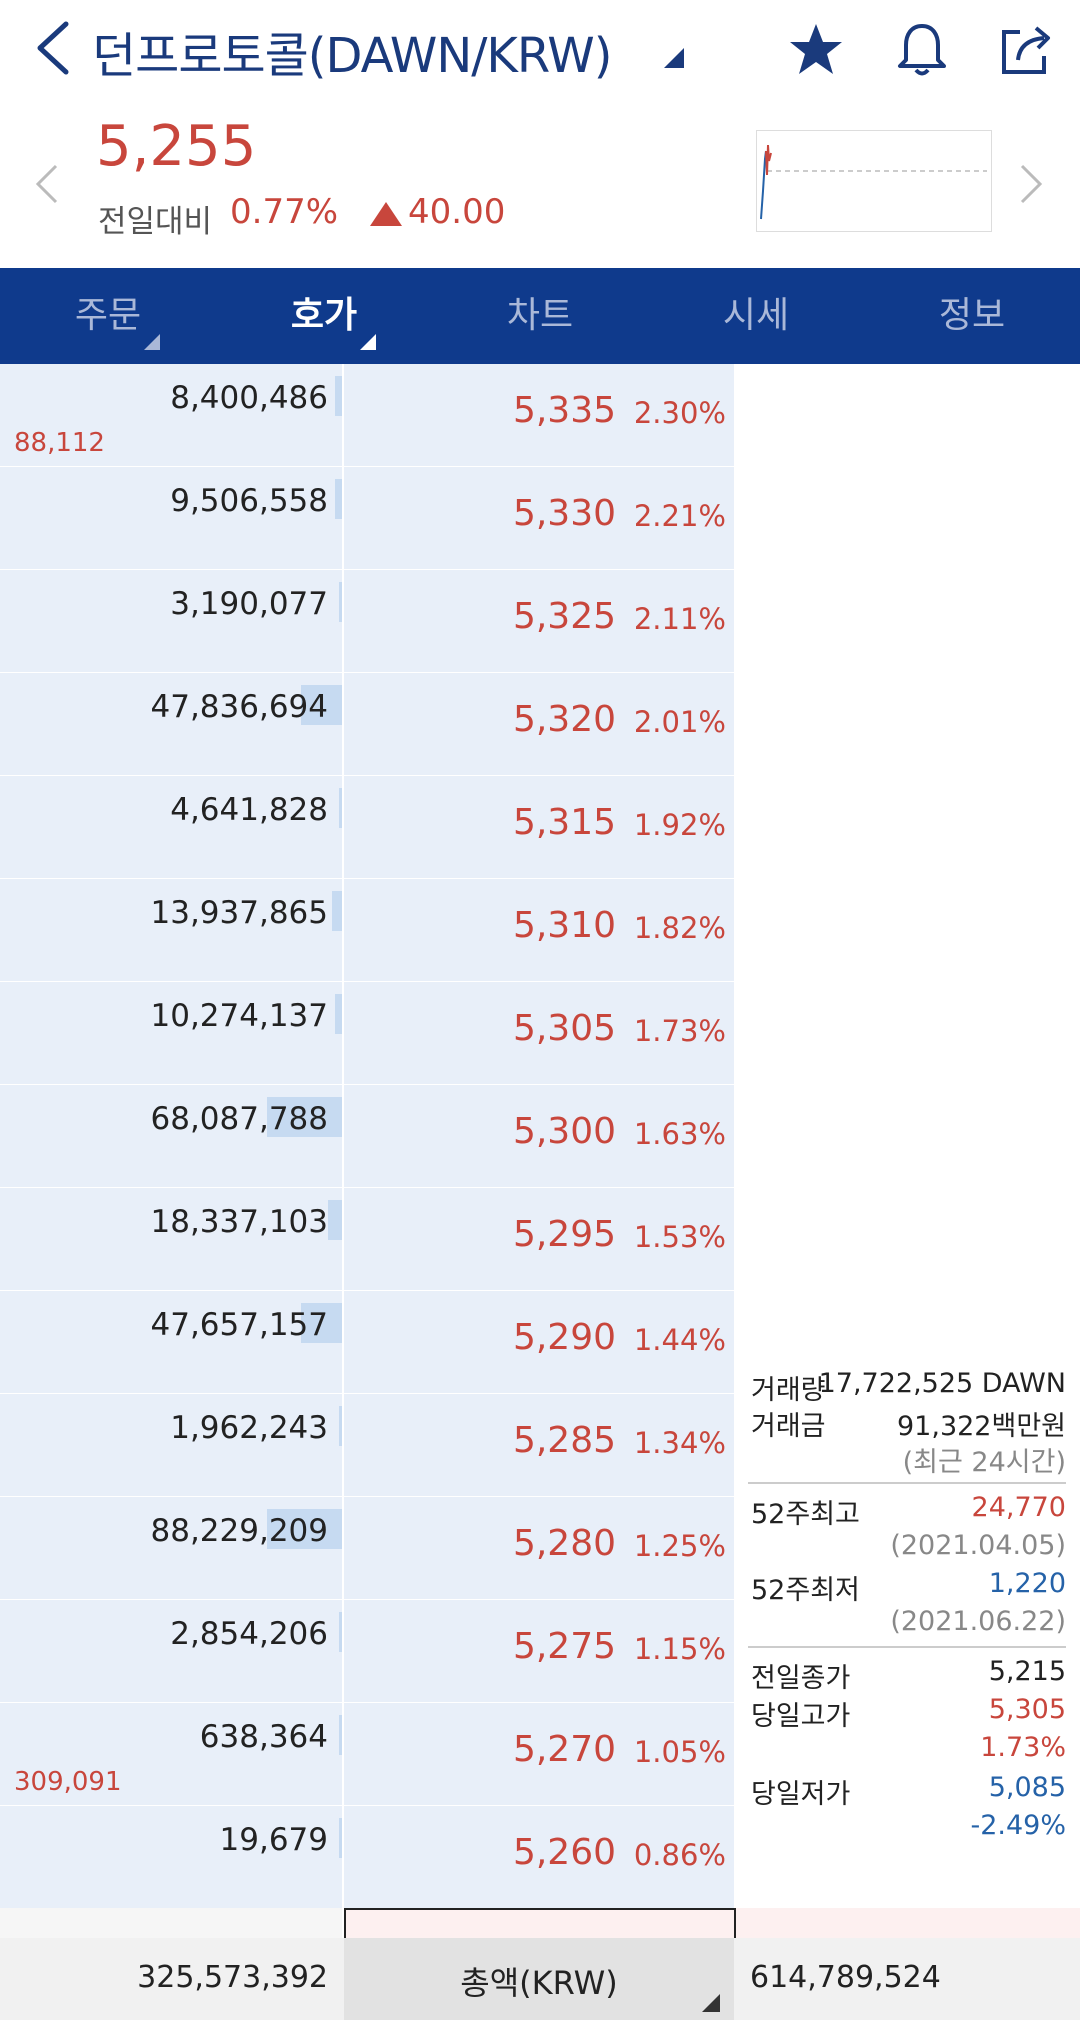  What do you see at coordinates (788, 1426) in the screenshot?
I see `amount-label: 거래금` at bounding box center [788, 1426].